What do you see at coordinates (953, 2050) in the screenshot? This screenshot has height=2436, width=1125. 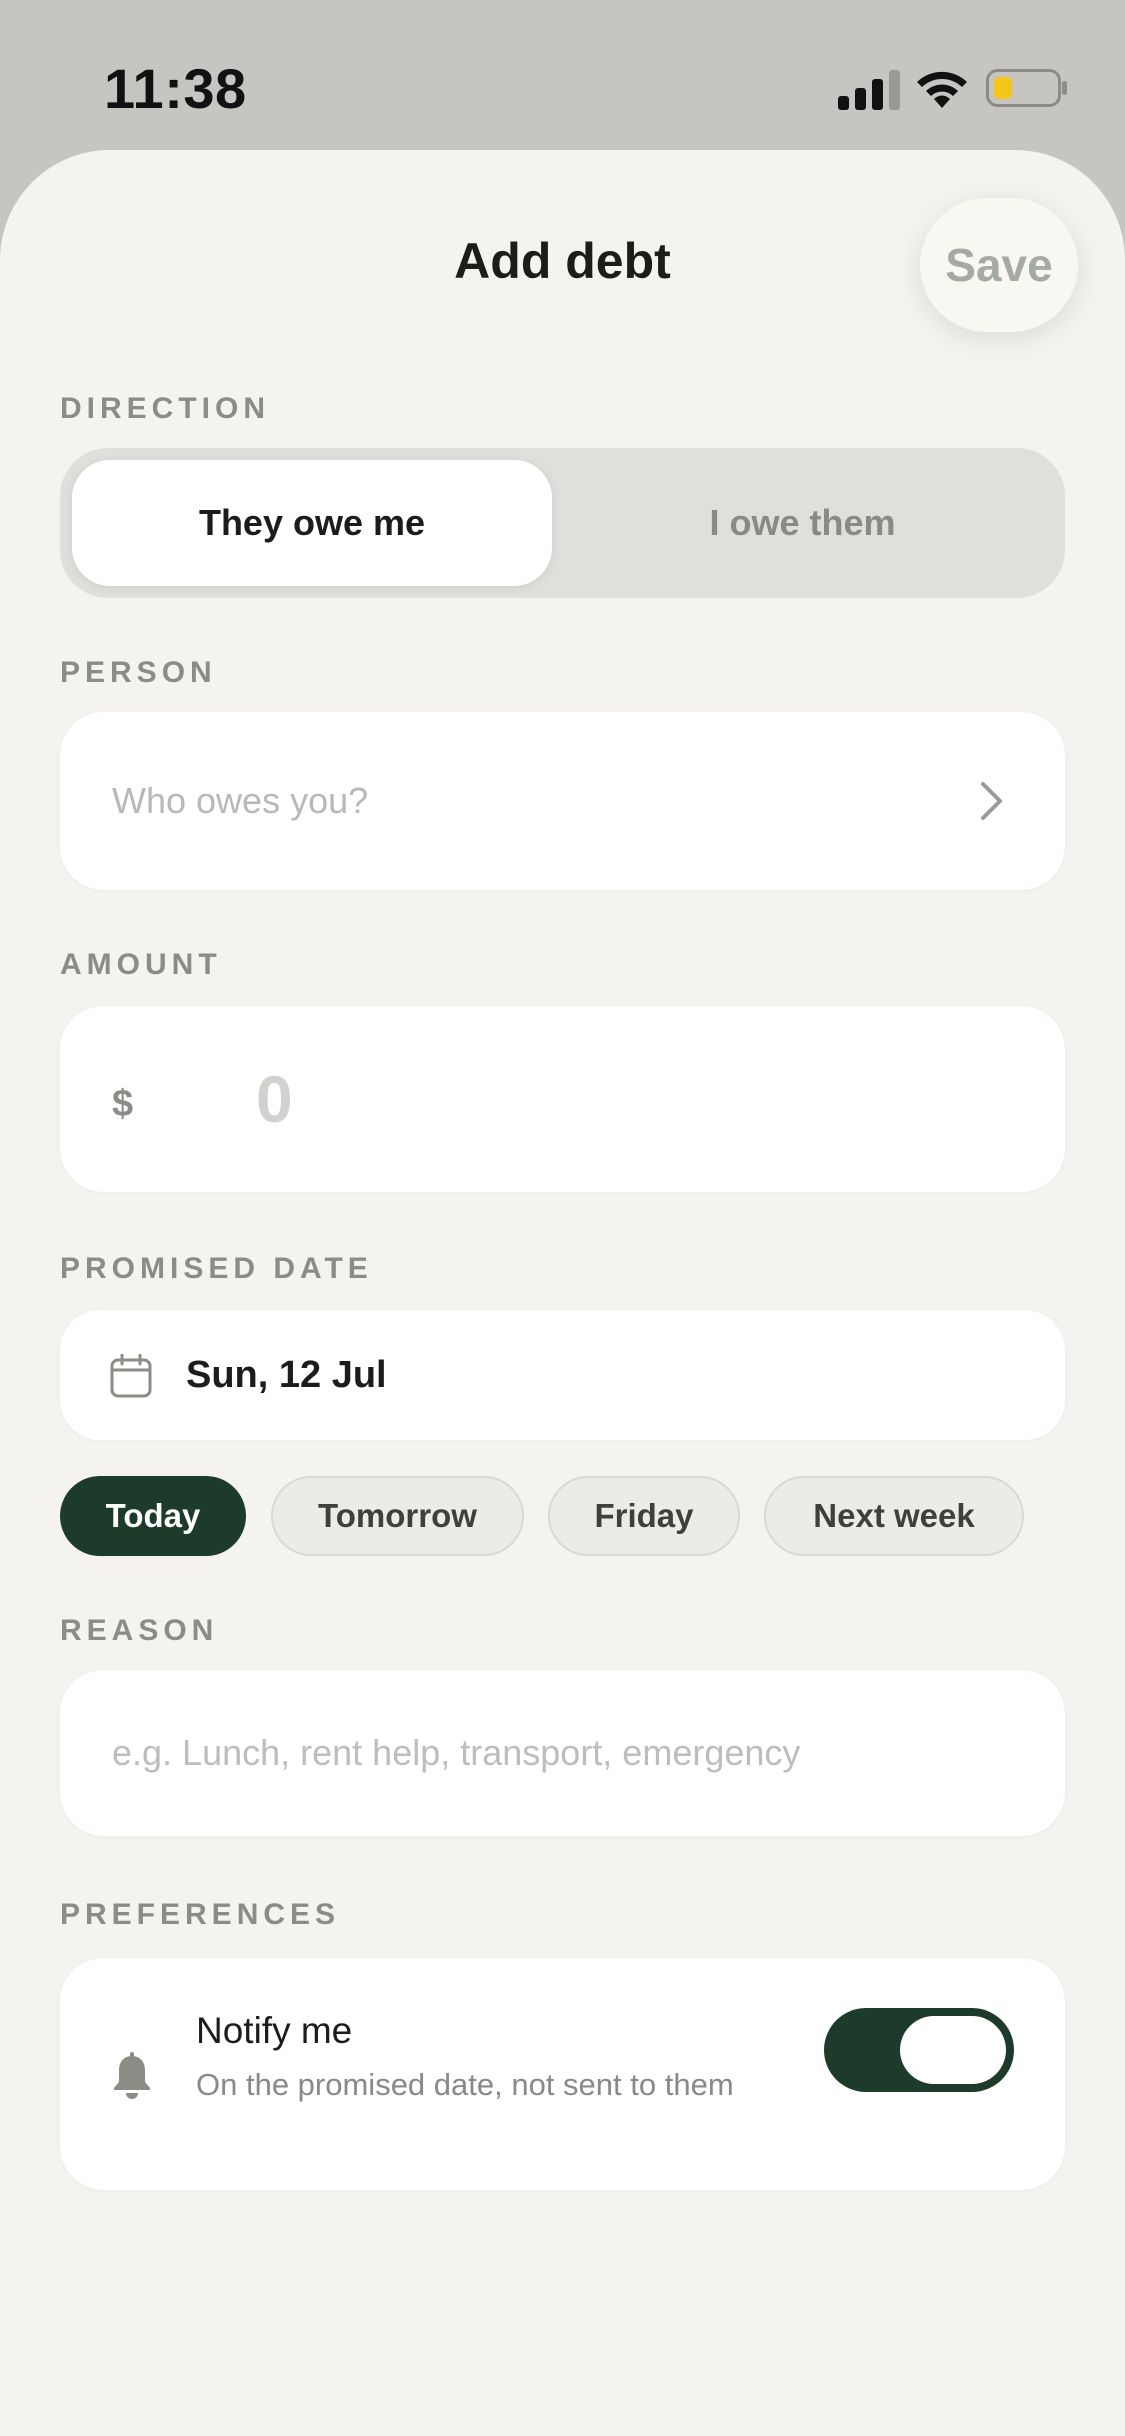 I see `toggle-knob` at bounding box center [953, 2050].